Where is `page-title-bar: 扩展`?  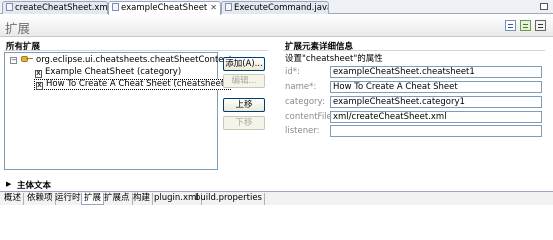
page-title-bar: 扩展 is located at coordinates (276, 26).